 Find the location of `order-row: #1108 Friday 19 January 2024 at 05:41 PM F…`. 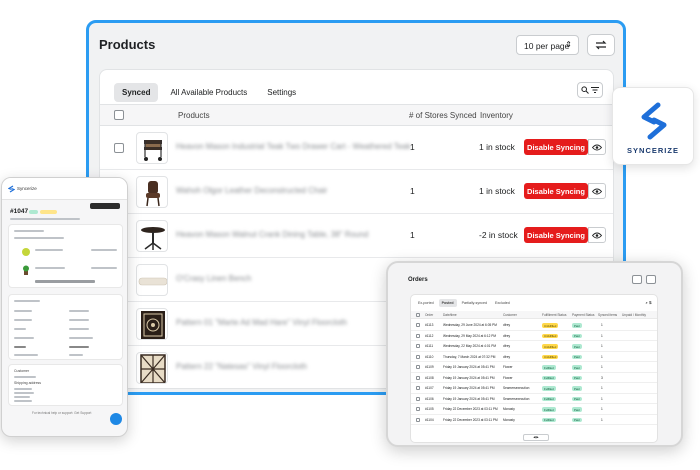

order-row: #1108 Friday 19 January 2024 at 05:41 PM F… is located at coordinates (534, 378).